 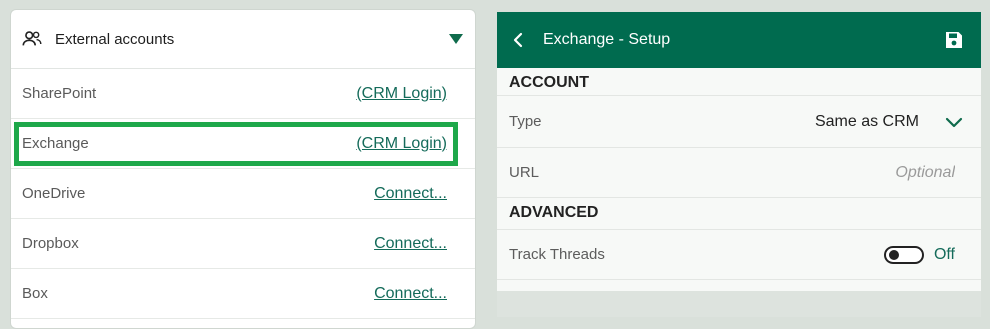 What do you see at coordinates (893, 254) in the screenshot?
I see `toggle-knob` at bounding box center [893, 254].